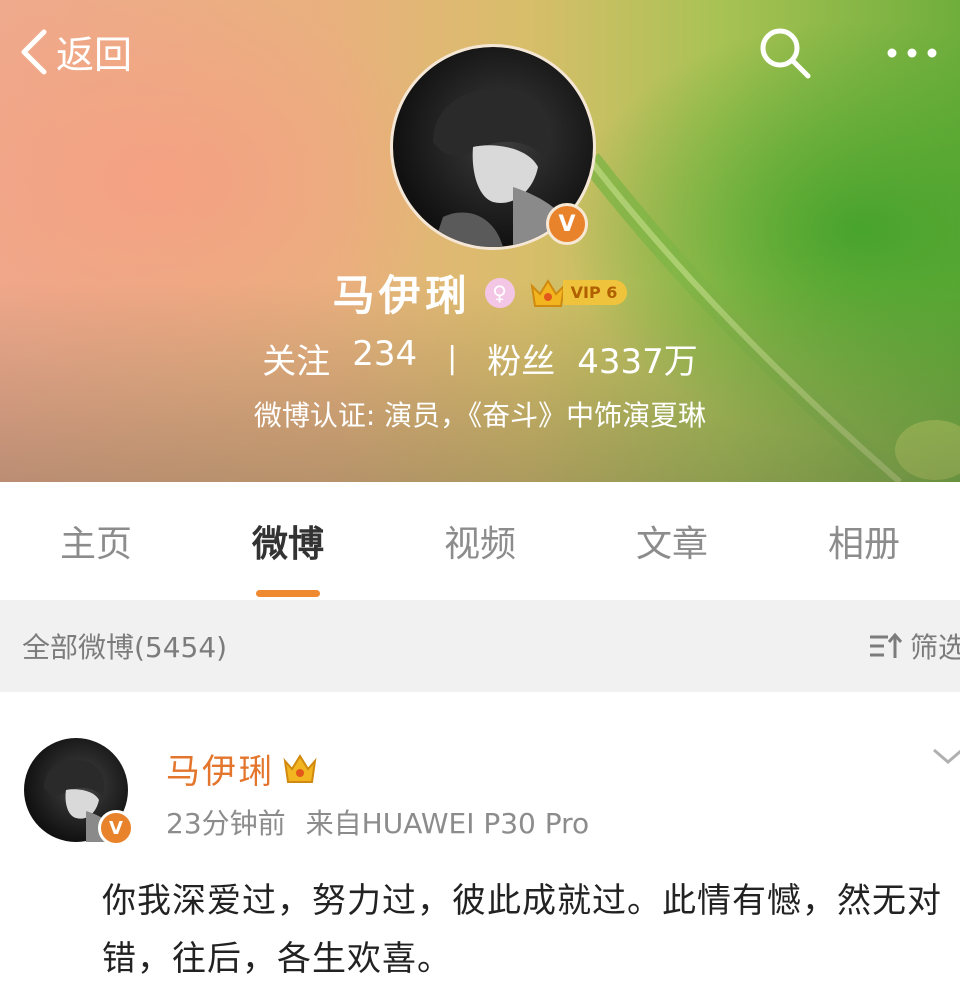 Image resolution: width=960 pixels, height=988 pixels. What do you see at coordinates (480, 358) in the screenshot?
I see `profile-stats: 关注 234 | 粉丝 4337万` at bounding box center [480, 358].